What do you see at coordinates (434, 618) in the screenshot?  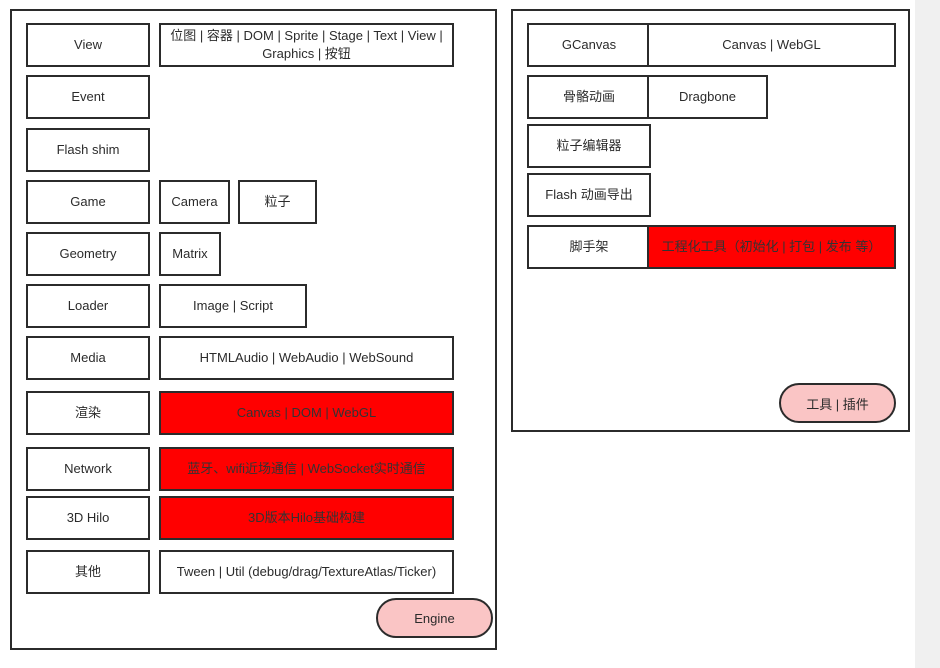 I see `engine-badge: Engine` at bounding box center [434, 618].